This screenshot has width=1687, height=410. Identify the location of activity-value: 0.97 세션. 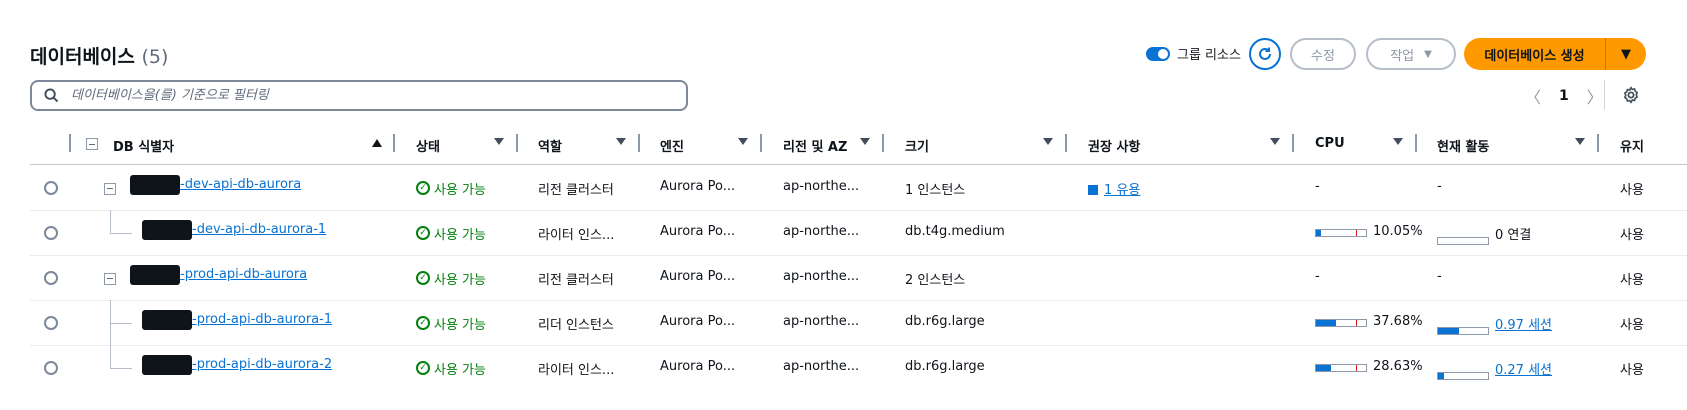
(1523, 323).